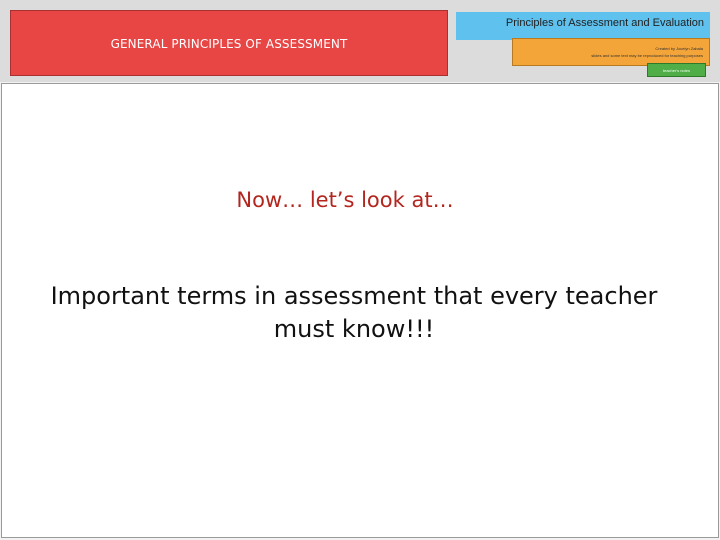 This screenshot has width=720, height=540. I want to click on section-title: GENERAL PRINCIPLES OF ASSESSMENT, so click(229, 44).